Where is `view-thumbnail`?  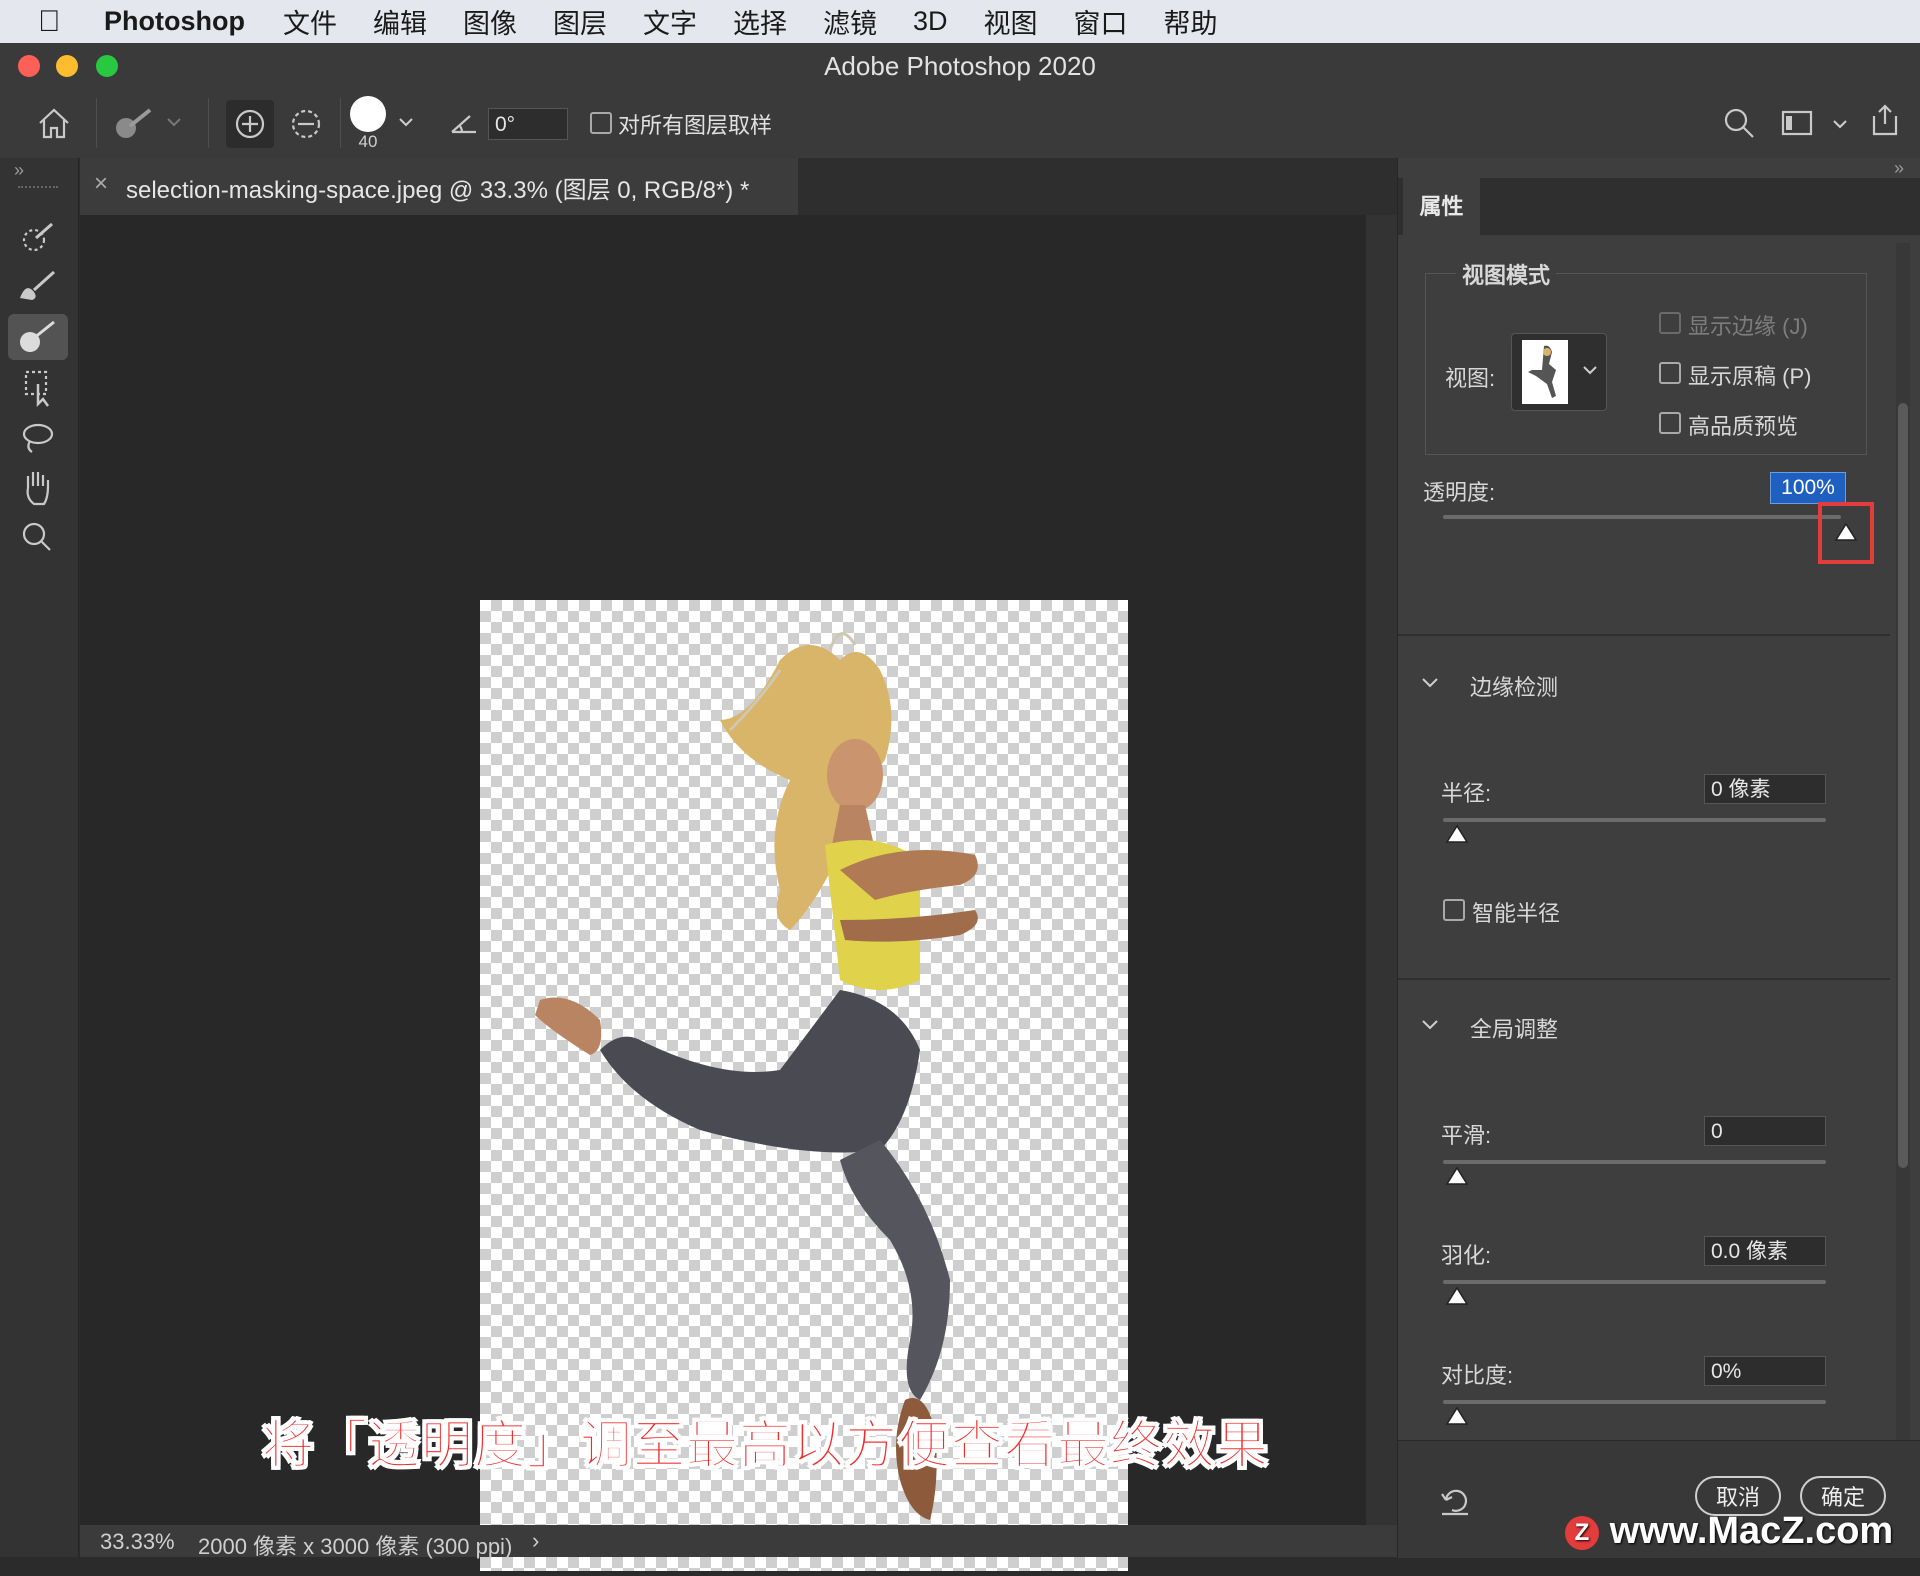
view-thumbnail is located at coordinates (1545, 372).